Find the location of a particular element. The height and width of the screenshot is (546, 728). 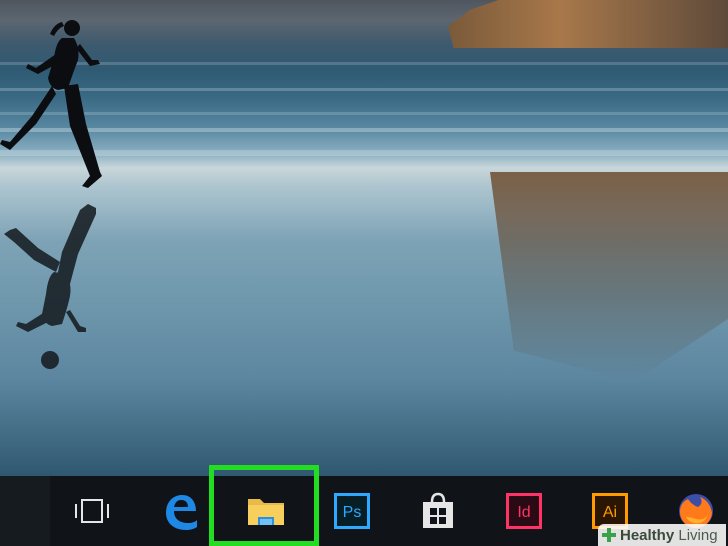

indesign-label: Id is located at coordinates (523, 512).